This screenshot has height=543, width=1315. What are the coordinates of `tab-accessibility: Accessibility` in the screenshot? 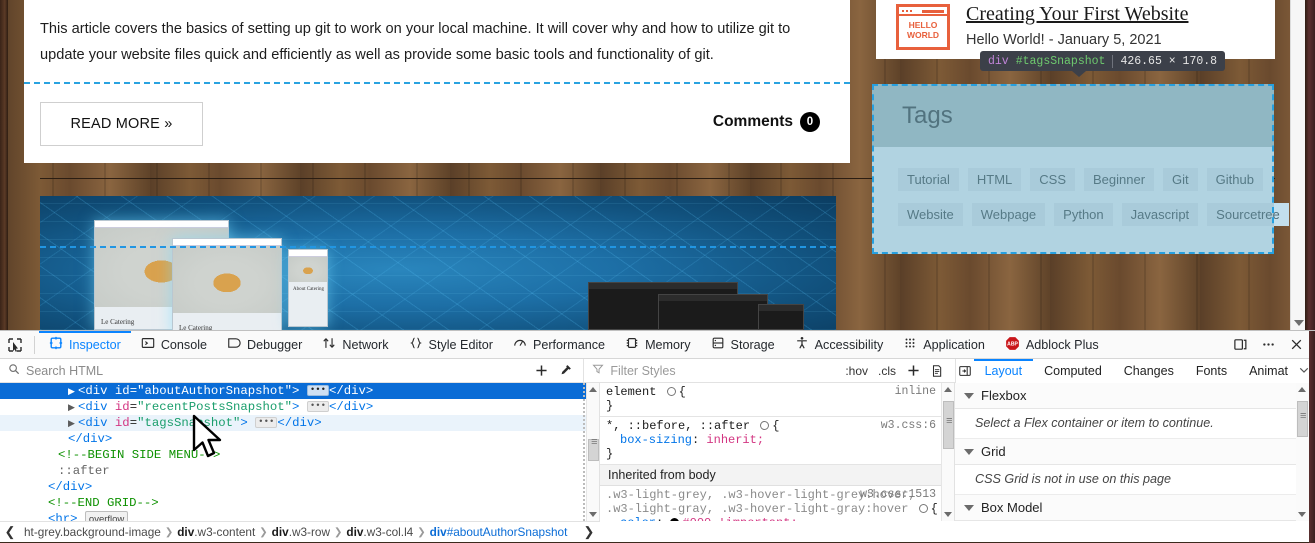 It's located at (839, 345).